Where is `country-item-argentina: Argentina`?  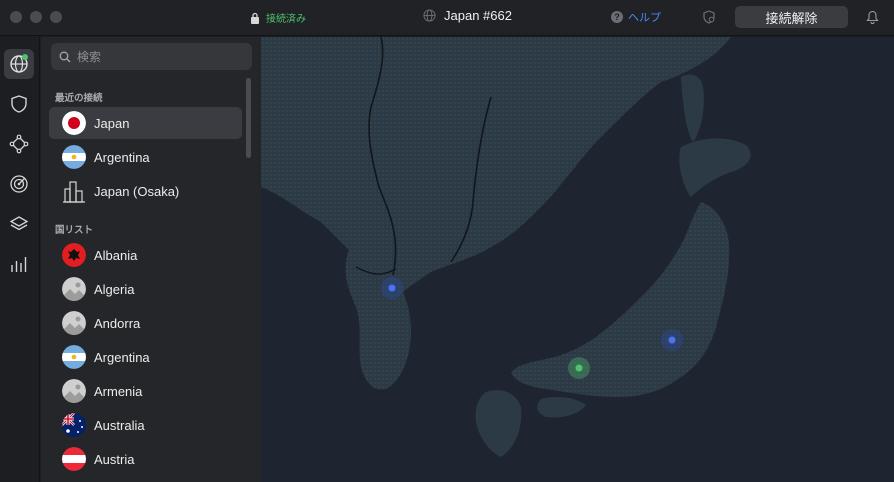
country-item-argentina: Argentina is located at coordinates (145, 357).